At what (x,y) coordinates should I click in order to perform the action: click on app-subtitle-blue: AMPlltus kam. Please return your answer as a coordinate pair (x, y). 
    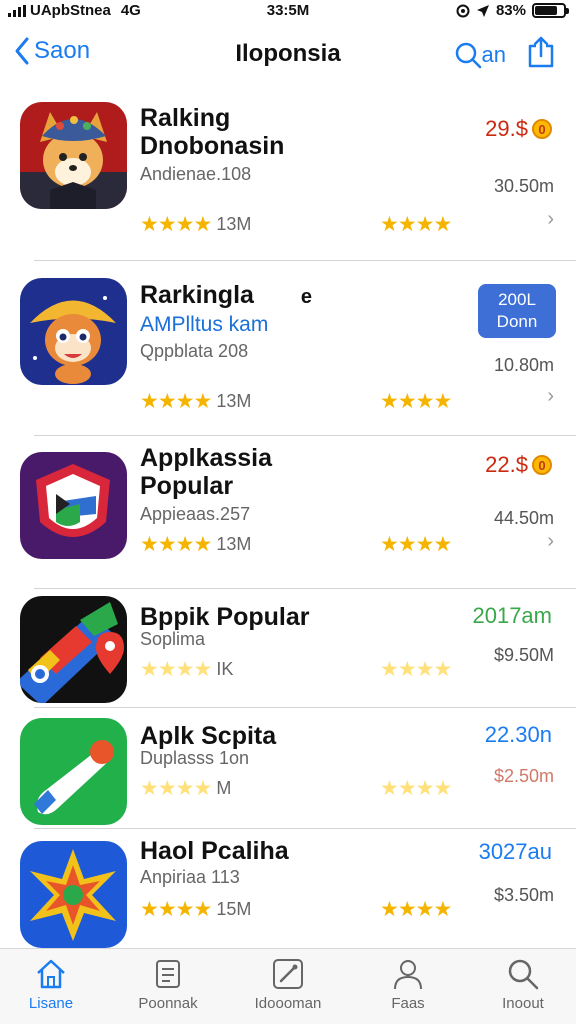
    Looking at the image, I should click on (204, 324).